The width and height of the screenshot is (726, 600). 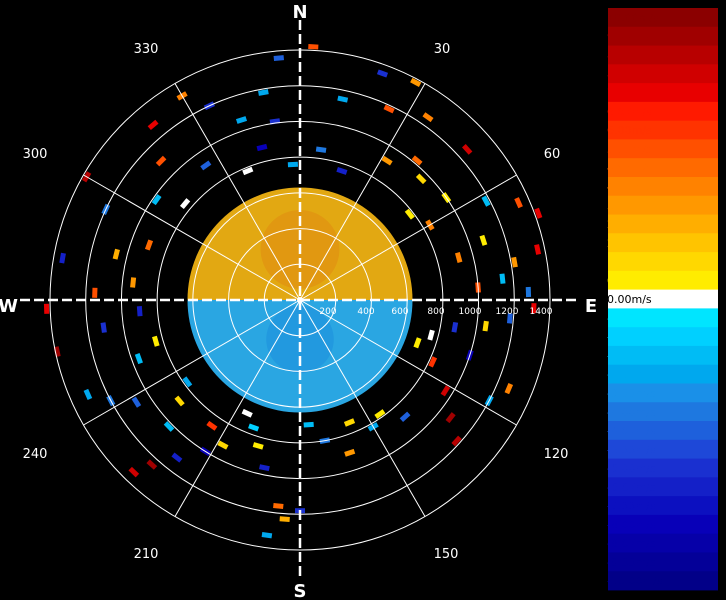 What do you see at coordinates (470, 312) in the screenshot?
I see `range-label-1000: 1000` at bounding box center [470, 312].